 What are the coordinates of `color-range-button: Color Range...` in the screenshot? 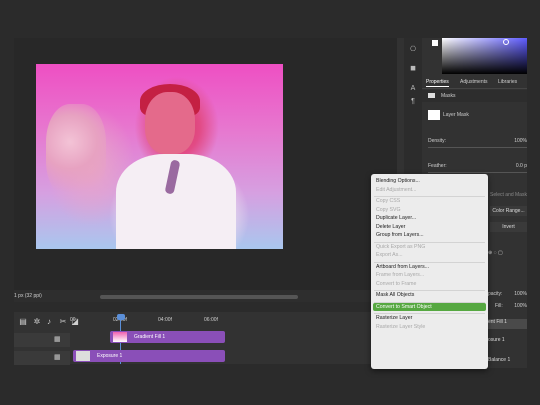 It's located at (508, 211).